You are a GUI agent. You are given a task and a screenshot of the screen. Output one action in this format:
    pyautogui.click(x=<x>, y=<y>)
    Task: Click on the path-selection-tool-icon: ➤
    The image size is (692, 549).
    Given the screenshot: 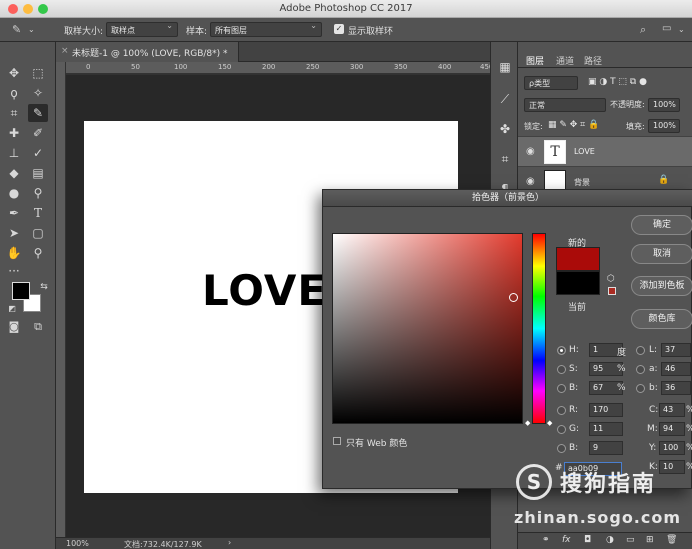 What is the action you would take?
    pyautogui.click(x=14, y=233)
    